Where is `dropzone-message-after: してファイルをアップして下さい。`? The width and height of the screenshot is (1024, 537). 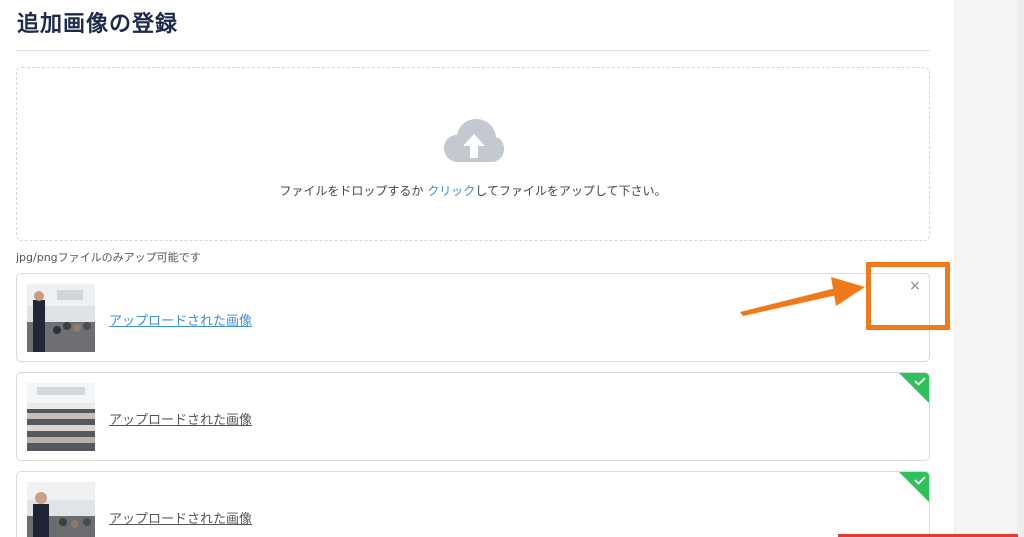 dropzone-message-after: してファイルをアップして下さい。 is located at coordinates (571, 191).